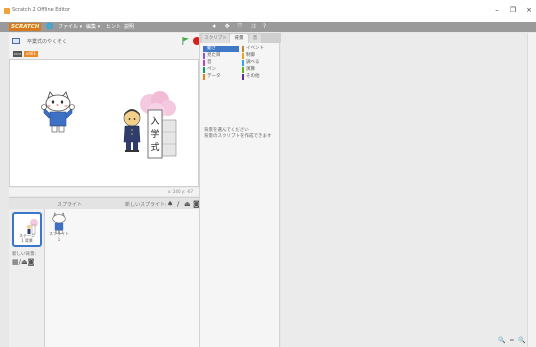 The image size is (536, 347). I want to click on minimize-button: –, so click(497, 10).